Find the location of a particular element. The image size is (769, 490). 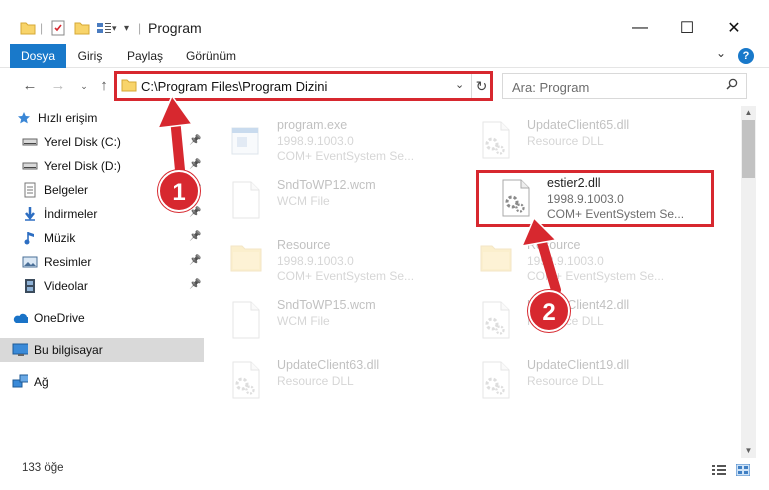

file-detail: 1998.9.1003.0 is located at coordinates (585, 199).